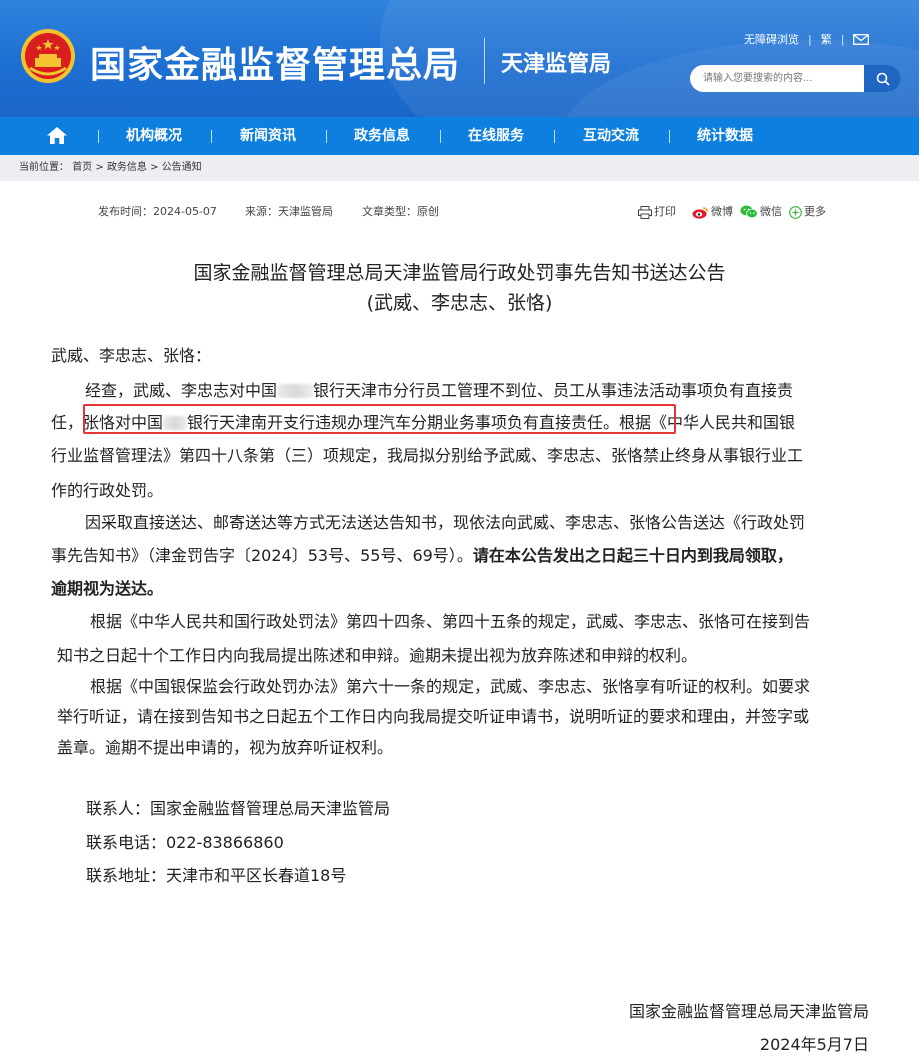 Image resolution: width=919 pixels, height=1059 pixels. I want to click on redacted-text, so click(295, 391).